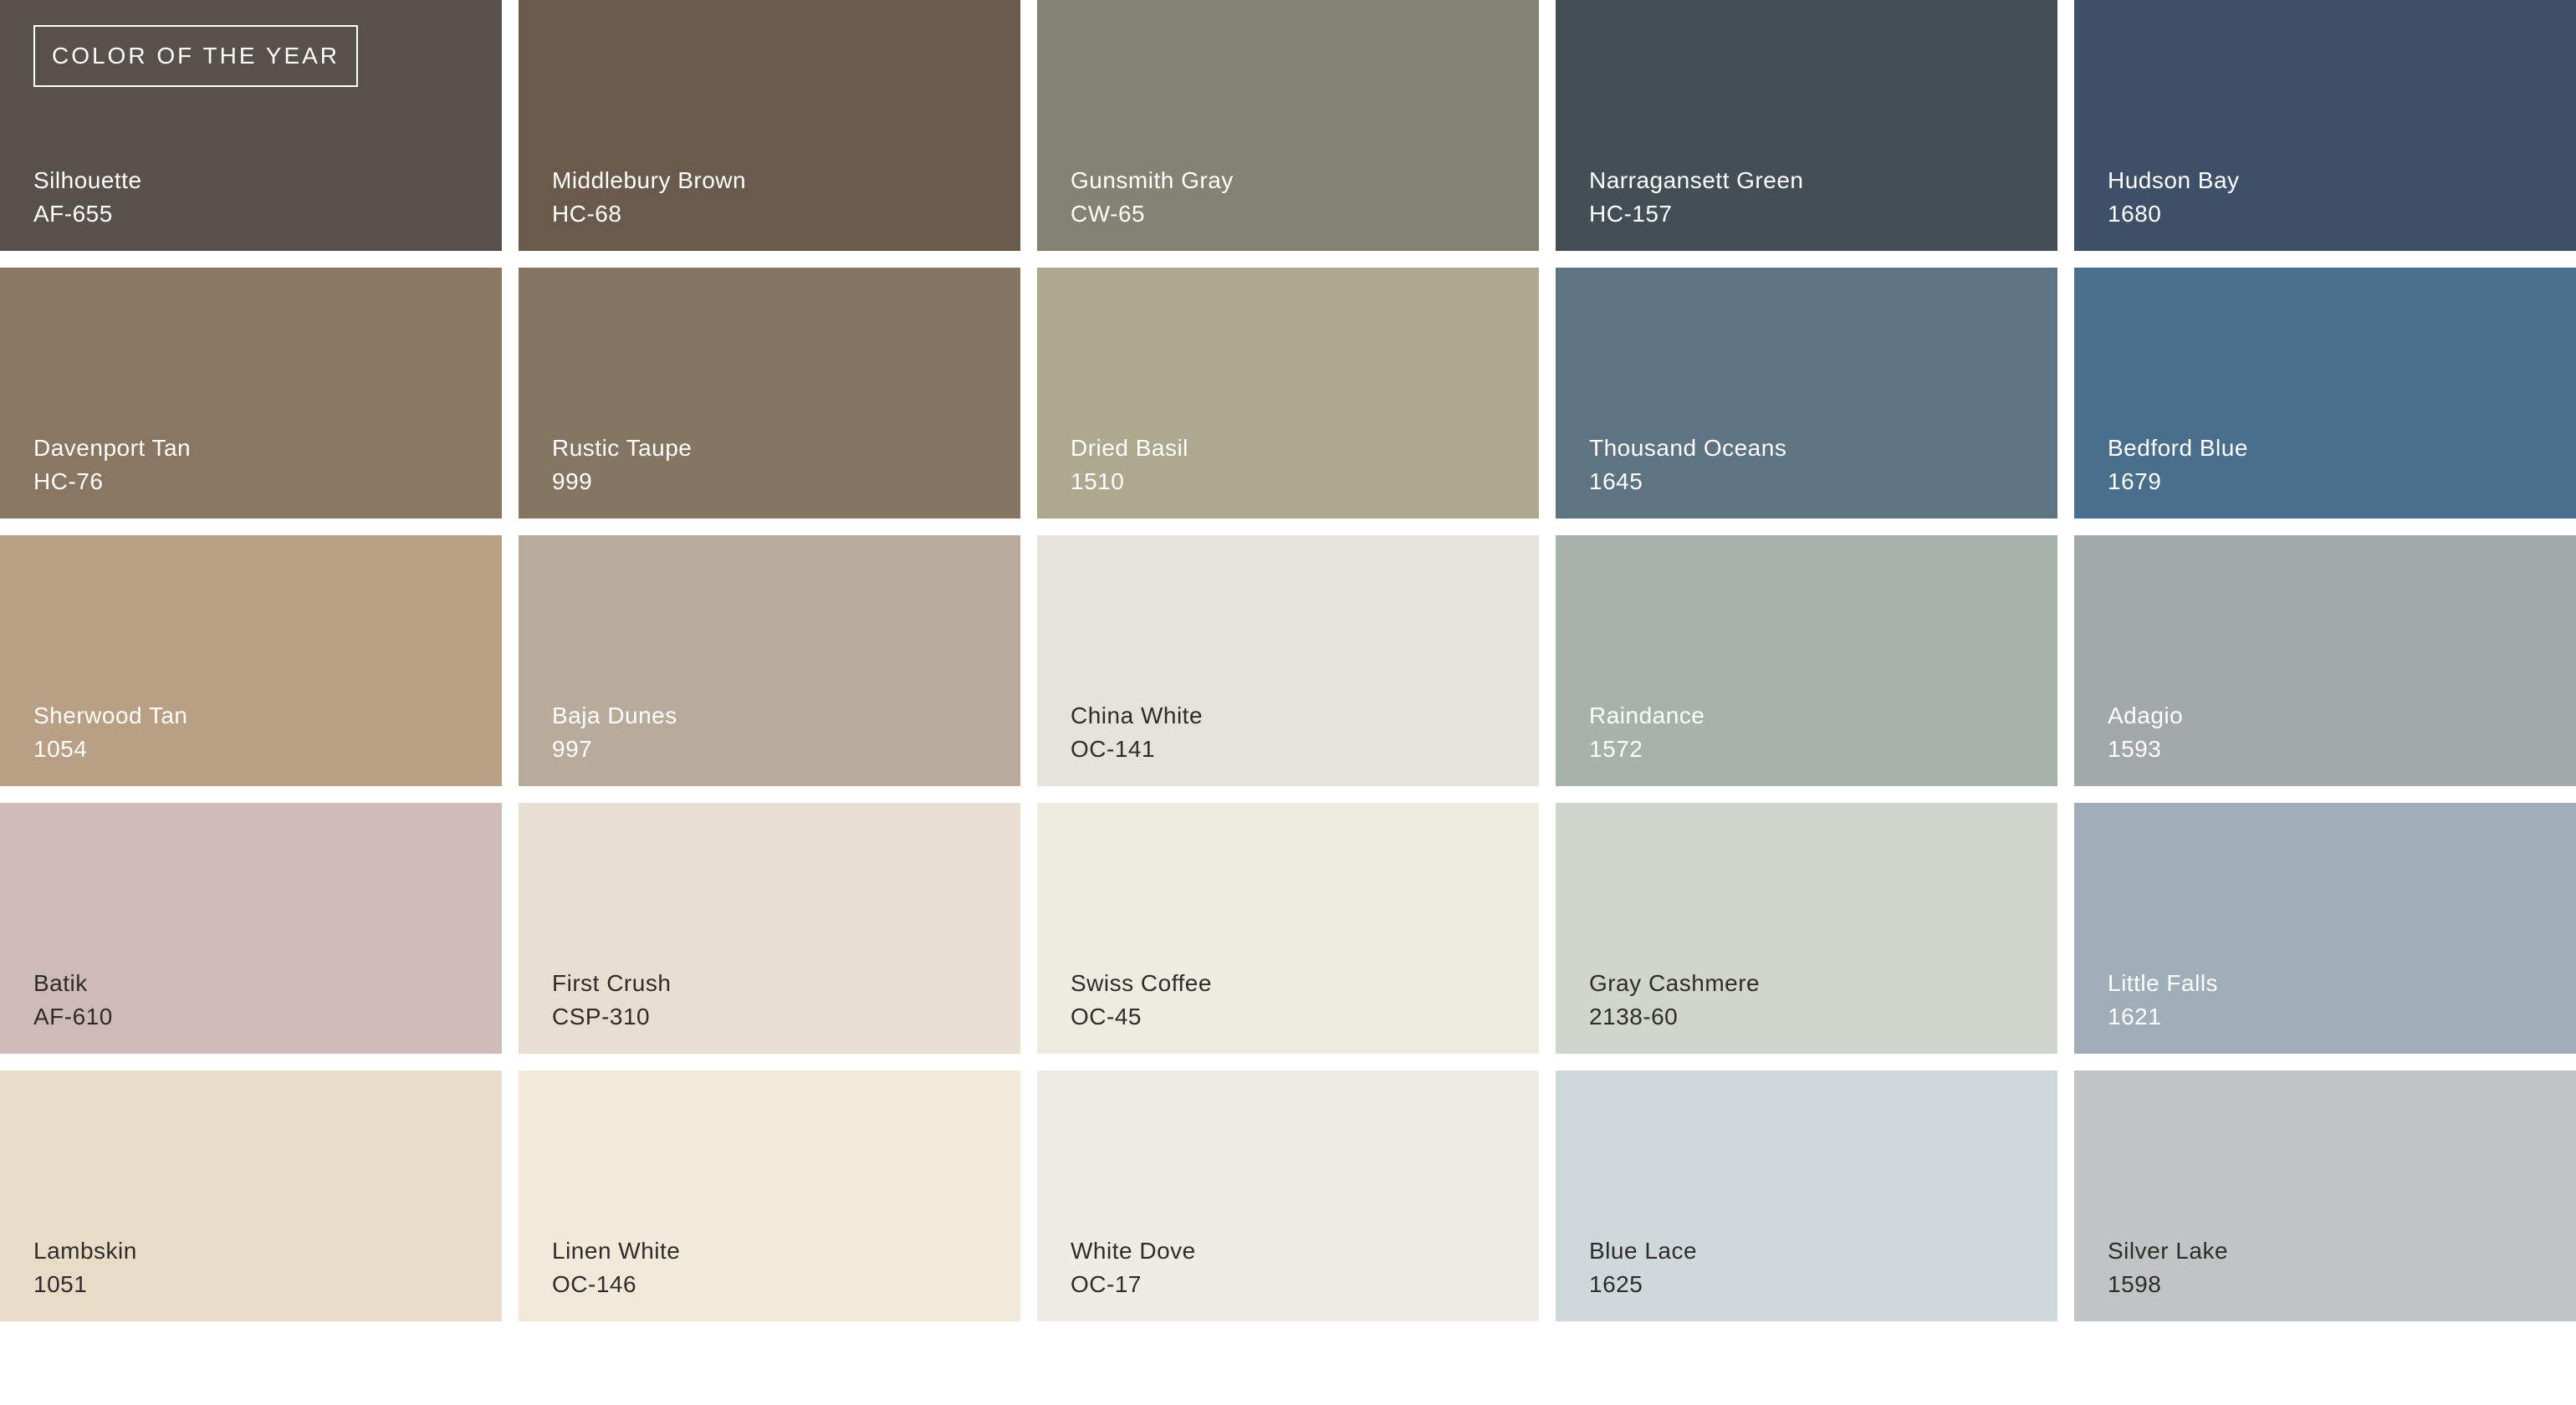 Image resolution: width=2576 pixels, height=1405 pixels. What do you see at coordinates (251, 393) in the screenshot?
I see `swatch-davenport-tan: Davenport Tan HC-76` at bounding box center [251, 393].